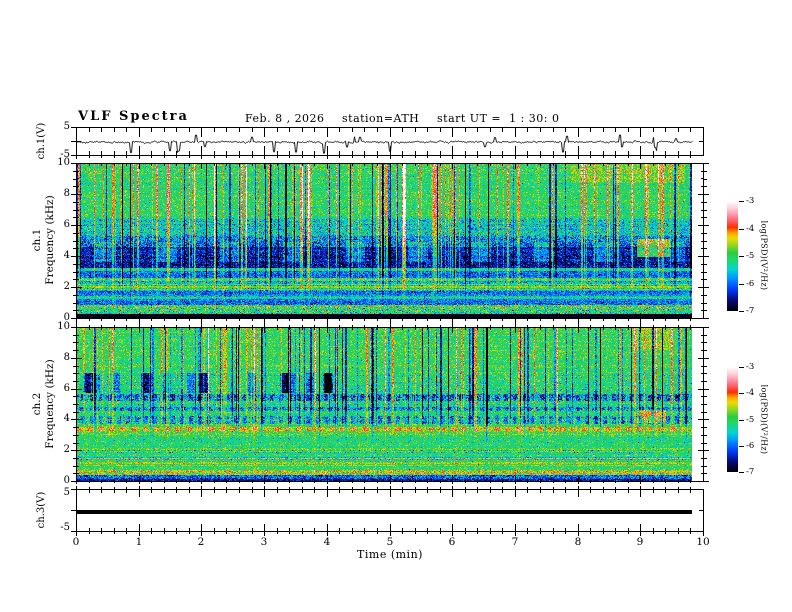  What do you see at coordinates (390, 510) in the screenshot?
I see `ch3-waveform-canvas` at bounding box center [390, 510].